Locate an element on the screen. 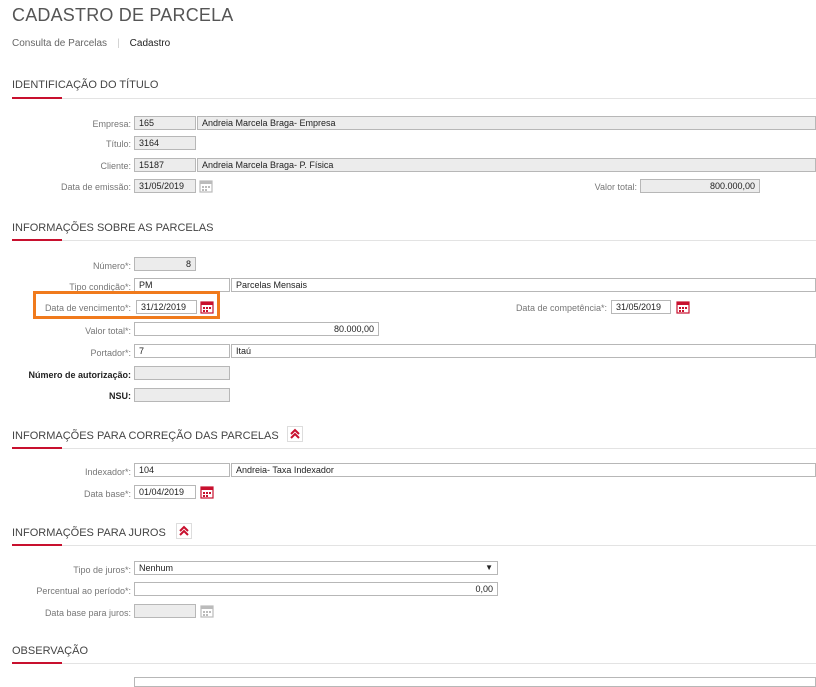 The width and height of the screenshot is (816, 687). breadcrumb-current: Cadastro is located at coordinates (150, 43).